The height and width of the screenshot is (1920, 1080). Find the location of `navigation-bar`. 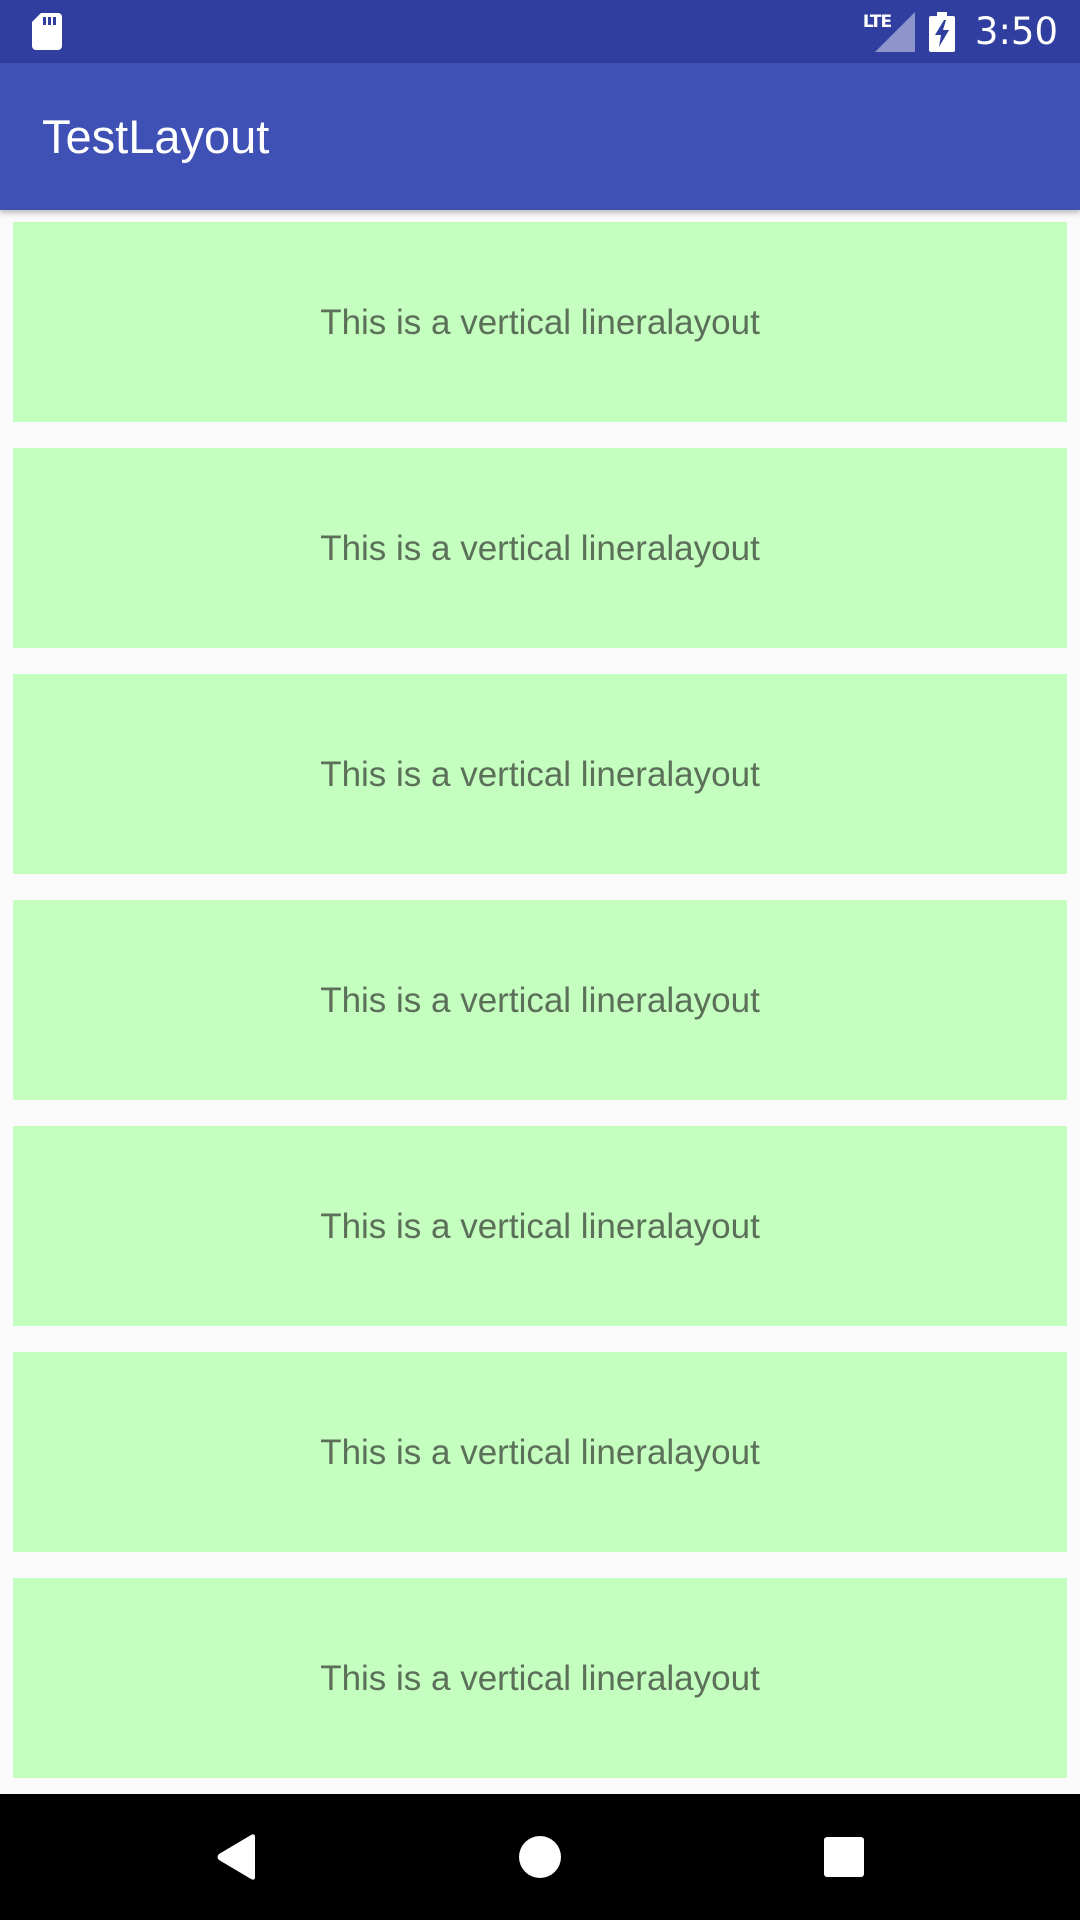

navigation-bar is located at coordinates (540, 1857).